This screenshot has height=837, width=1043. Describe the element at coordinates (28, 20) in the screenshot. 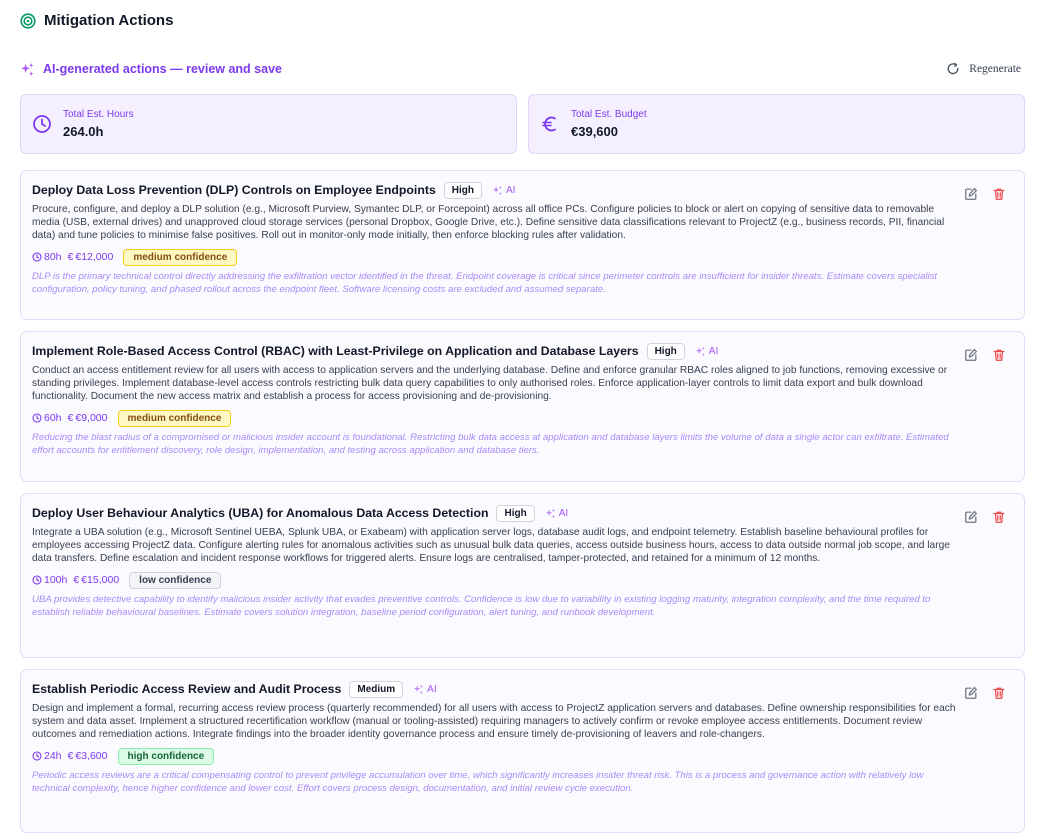

I see `target-icon` at that location.